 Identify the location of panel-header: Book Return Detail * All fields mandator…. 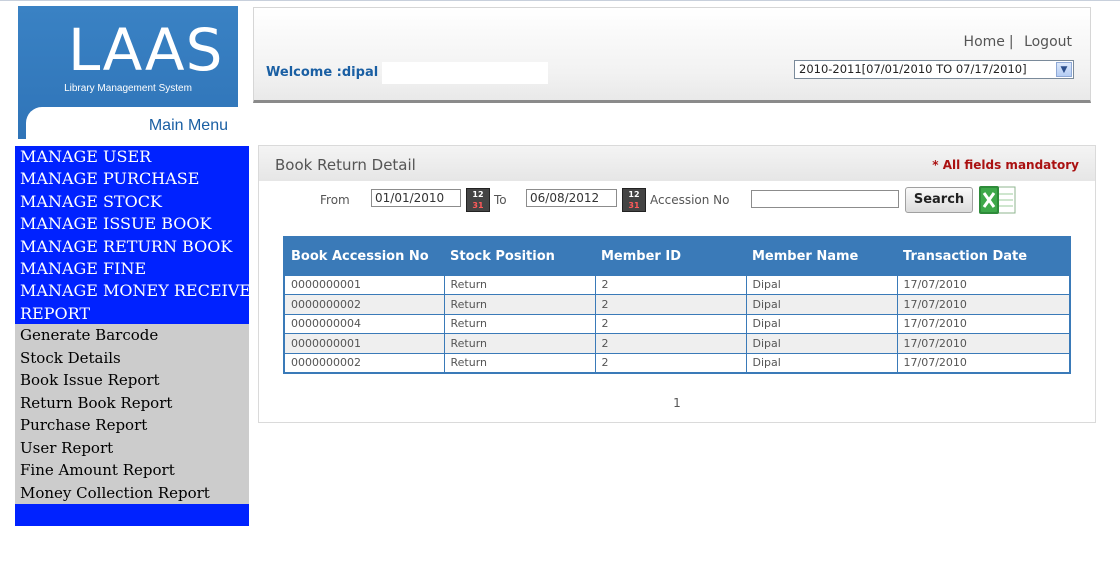
(677, 163).